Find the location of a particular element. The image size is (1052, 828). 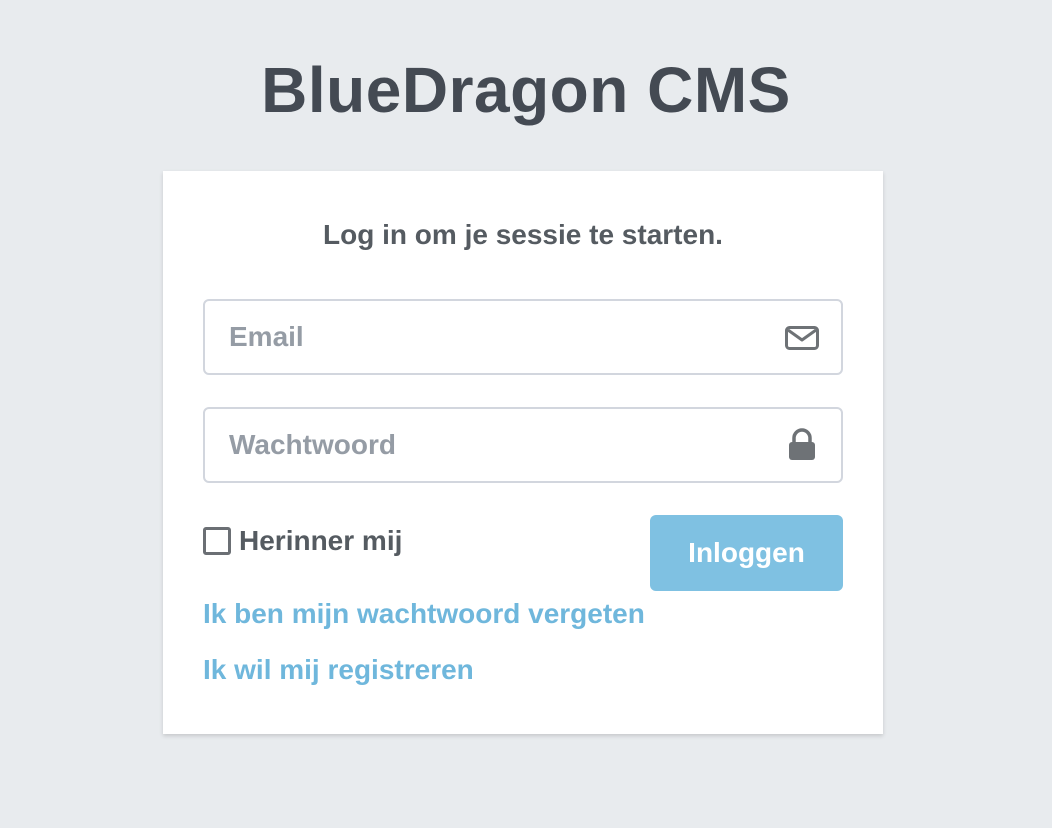

login-button: Inloggen is located at coordinates (746, 553).